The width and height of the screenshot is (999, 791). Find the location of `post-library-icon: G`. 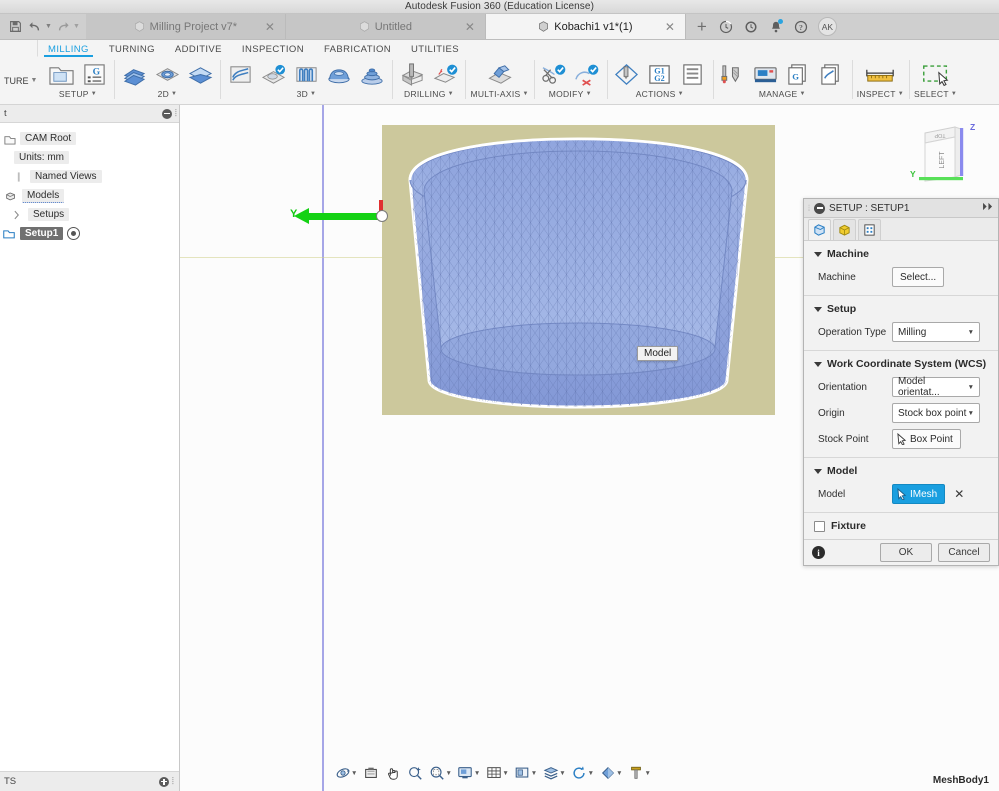

post-library-icon: G is located at coordinates (799, 74).